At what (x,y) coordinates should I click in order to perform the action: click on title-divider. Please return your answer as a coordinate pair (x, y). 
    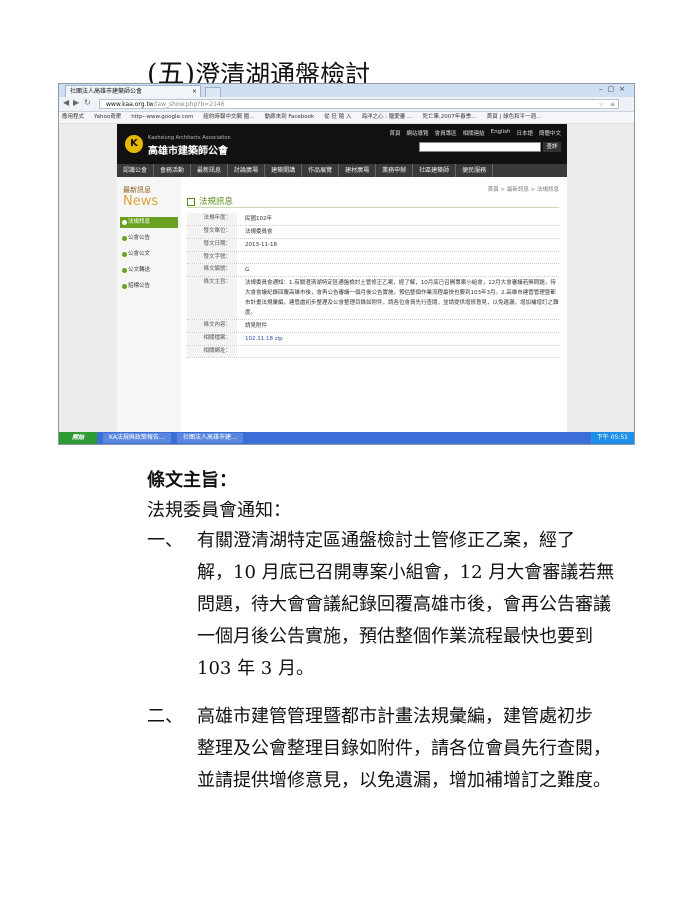
    Looking at the image, I should click on (373, 207).